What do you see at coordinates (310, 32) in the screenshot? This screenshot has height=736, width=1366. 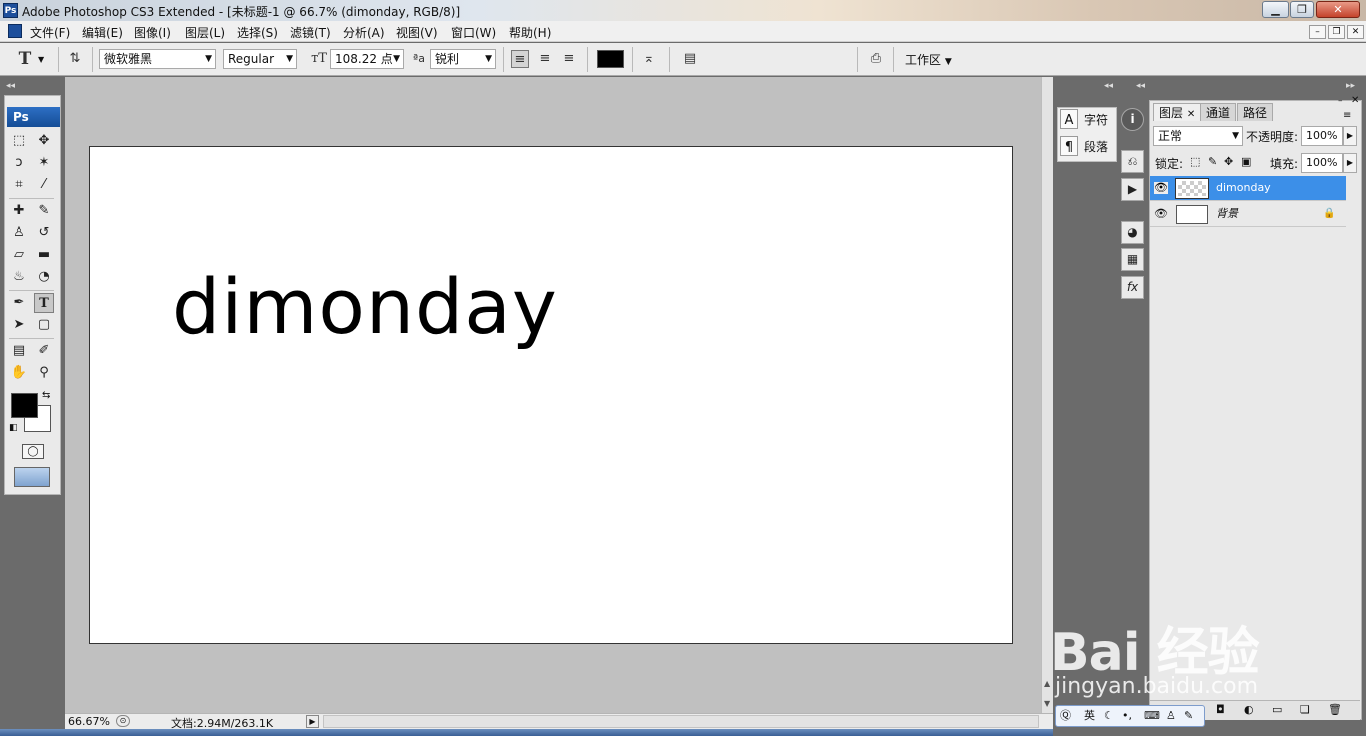 I see `menu-filter: 滤镜(T)` at bounding box center [310, 32].